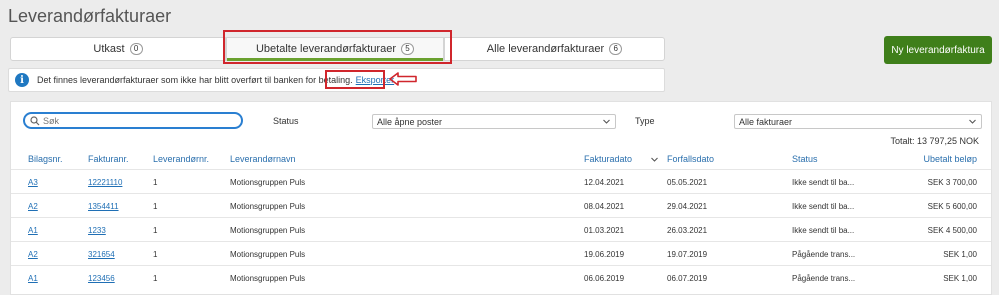 Image resolution: width=999 pixels, height=295 pixels. What do you see at coordinates (105, 182) in the screenshot?
I see `fakturanr-link: 12221110` at bounding box center [105, 182].